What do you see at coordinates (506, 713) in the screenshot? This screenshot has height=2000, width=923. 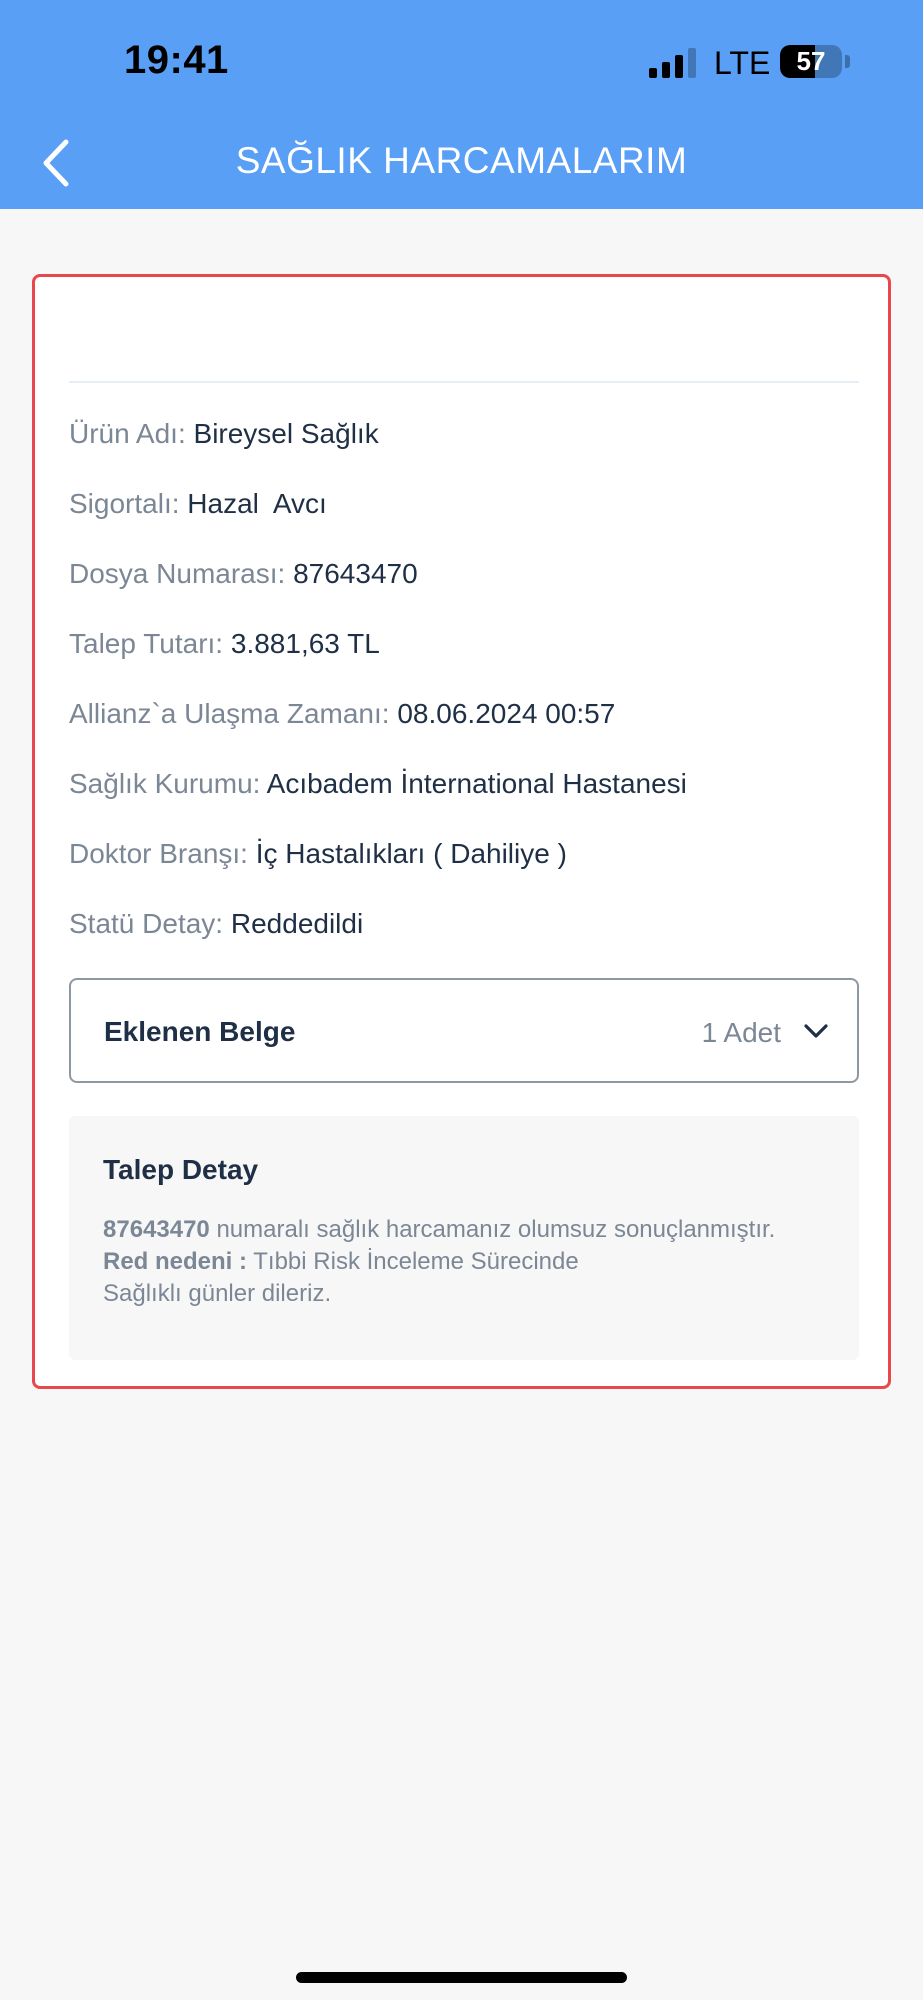 I see `info-value: 08.06.2024 00:57` at bounding box center [506, 713].